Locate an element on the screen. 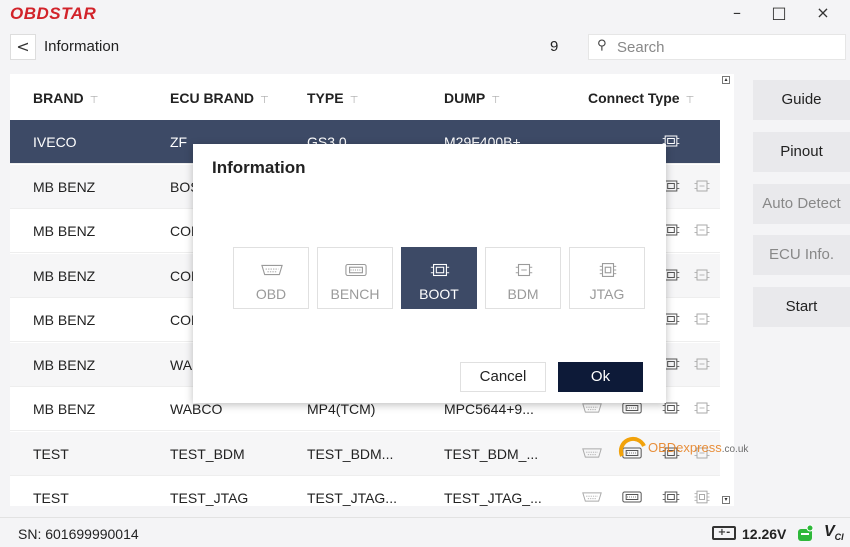  cell-brand: IVECO is located at coordinates (55, 142).